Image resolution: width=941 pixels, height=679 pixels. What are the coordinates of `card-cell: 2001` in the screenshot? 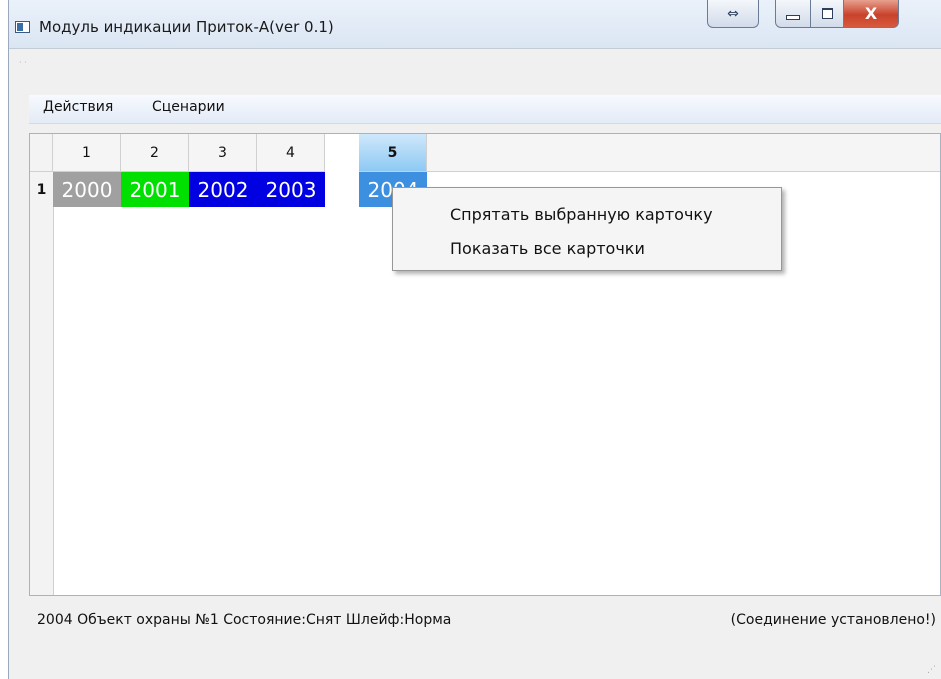 It's located at (155, 189).